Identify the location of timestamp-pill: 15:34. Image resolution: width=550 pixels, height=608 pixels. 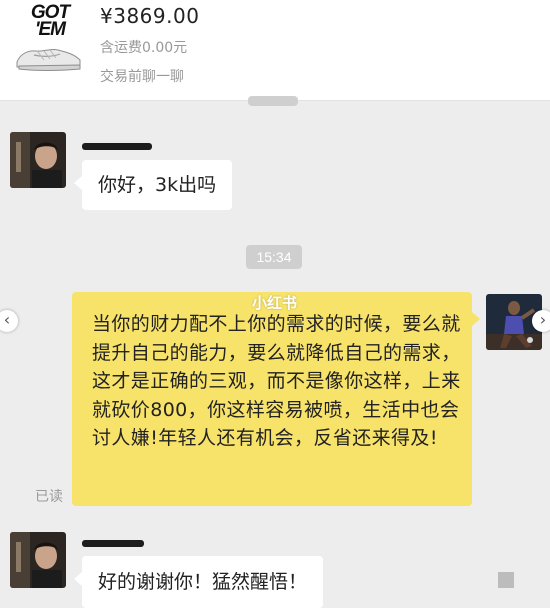
(274, 257).